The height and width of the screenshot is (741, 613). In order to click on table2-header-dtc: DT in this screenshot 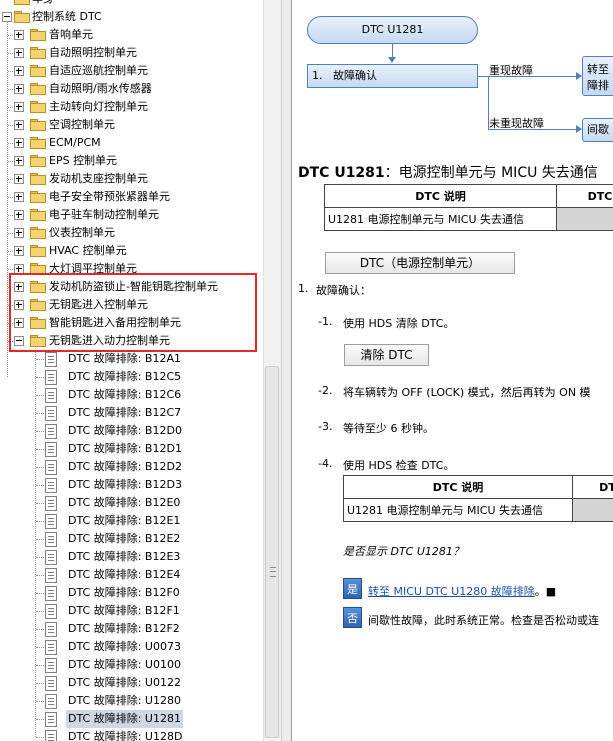, I will do `click(592, 487)`.